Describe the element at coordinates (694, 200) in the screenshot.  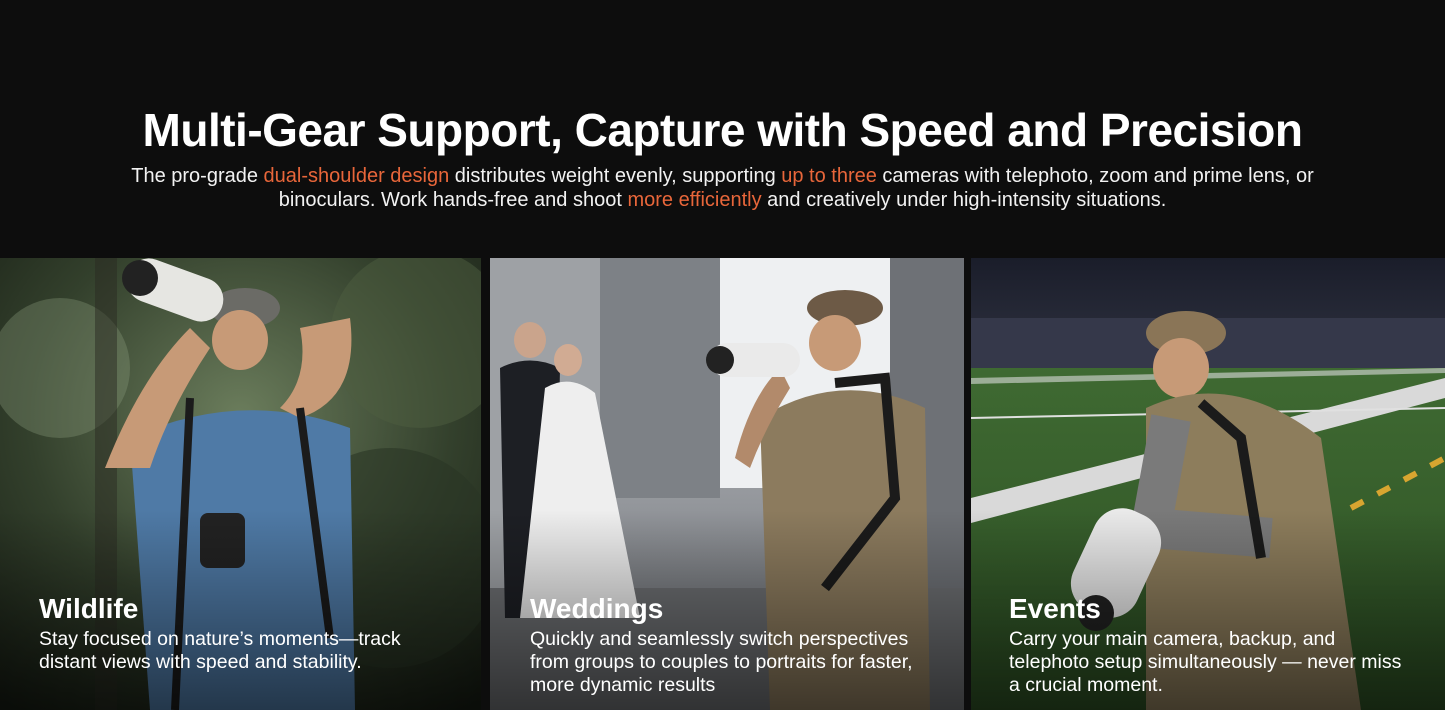
I see `subtitle-highlight-efficiently: more efficiently` at that location.